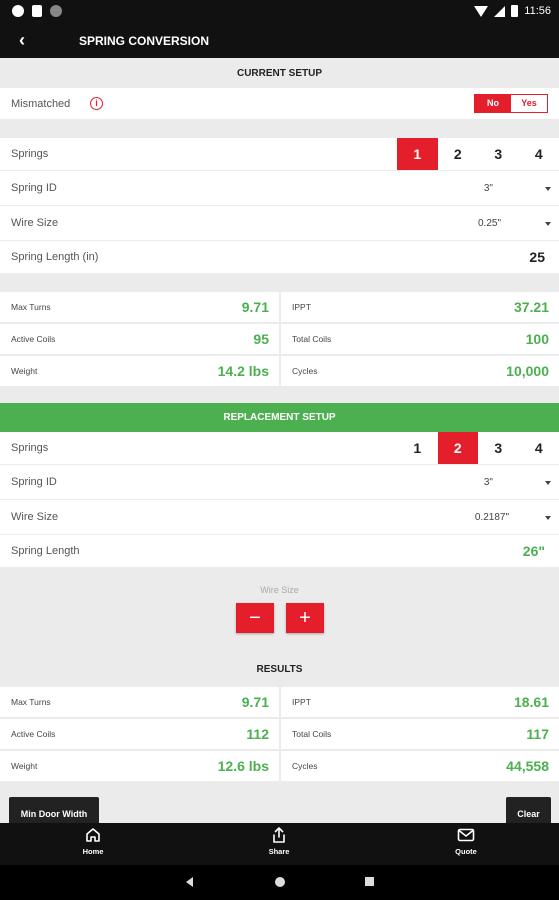  I want to click on results-cycles-cell: Cycles 44,558, so click(420, 766).